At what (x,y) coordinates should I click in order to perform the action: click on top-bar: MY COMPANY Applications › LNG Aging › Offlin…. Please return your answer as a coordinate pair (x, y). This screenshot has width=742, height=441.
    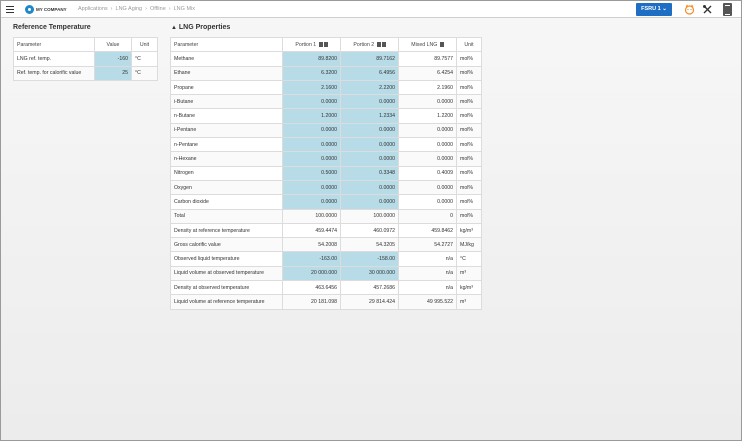
    Looking at the image, I should click on (371, 9).